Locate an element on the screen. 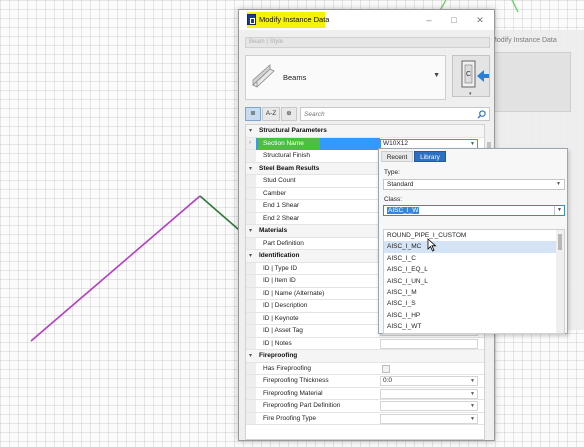 This screenshot has height=447, width=584. property-label: Structural Finish is located at coordinates (286, 155).